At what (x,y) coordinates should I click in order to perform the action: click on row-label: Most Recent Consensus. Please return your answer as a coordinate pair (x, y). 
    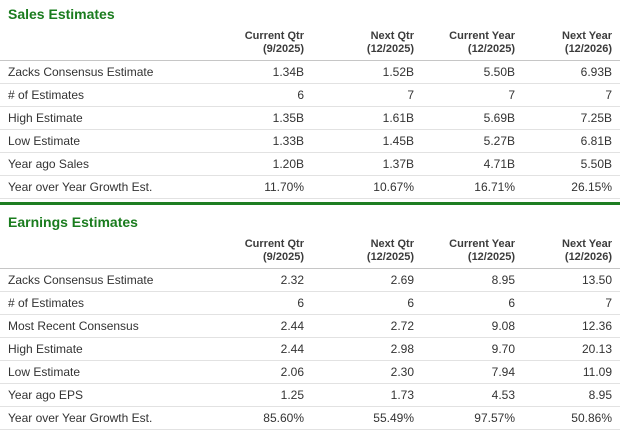
    Looking at the image, I should click on (120, 326).